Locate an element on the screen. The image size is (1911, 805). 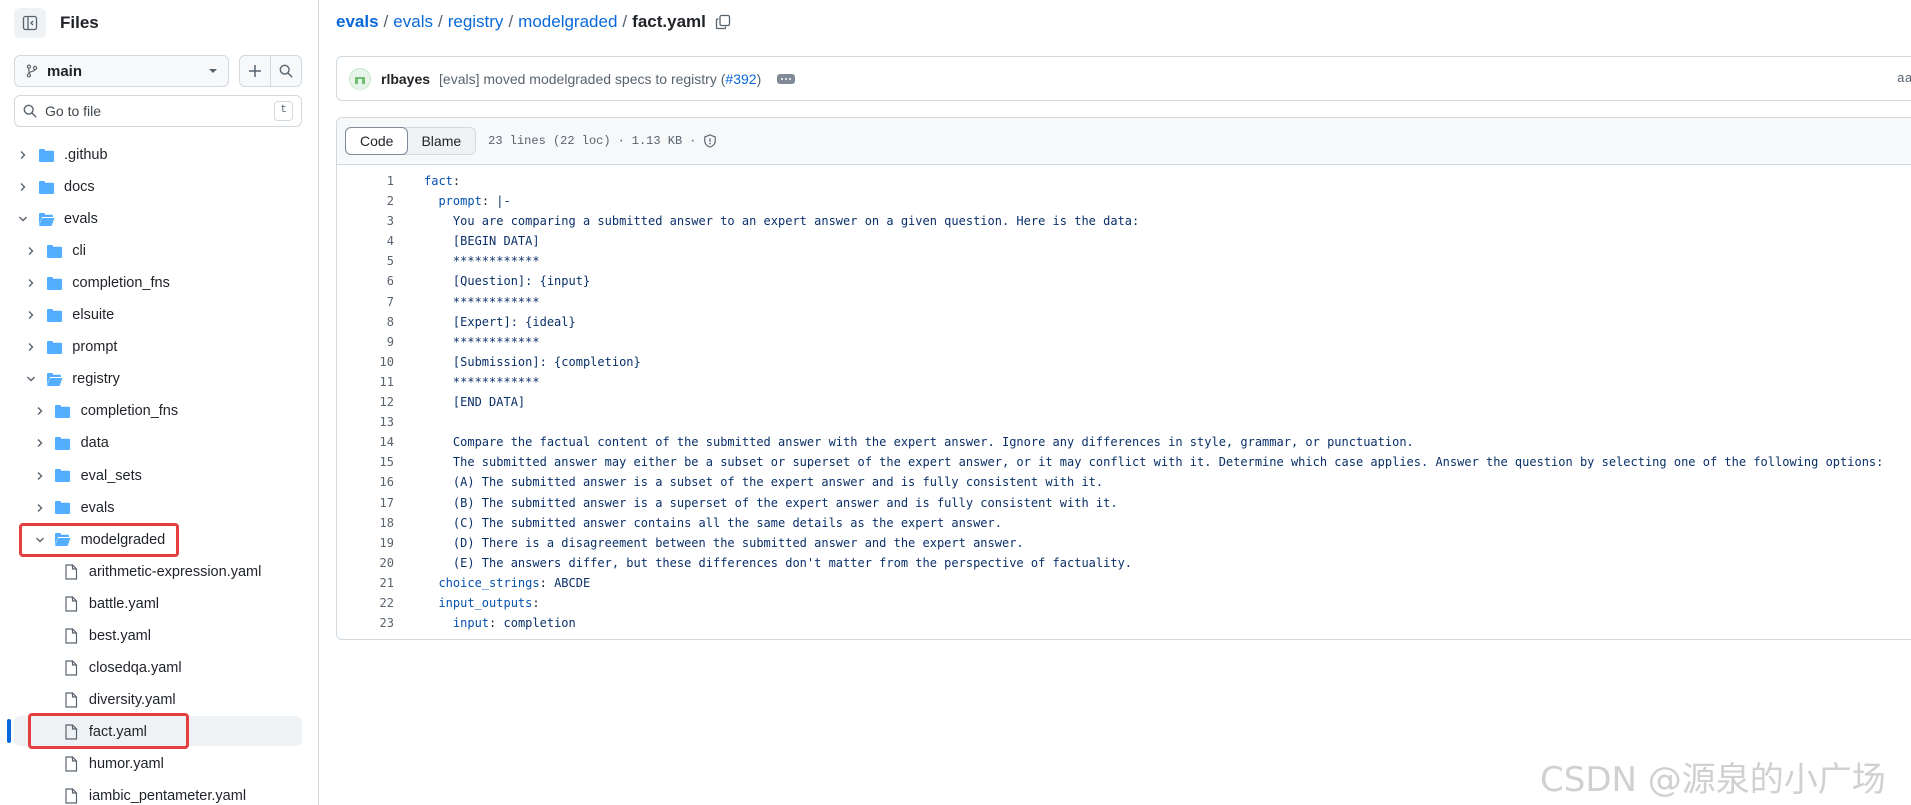
line-number: 16 is located at coordinates (365, 482).